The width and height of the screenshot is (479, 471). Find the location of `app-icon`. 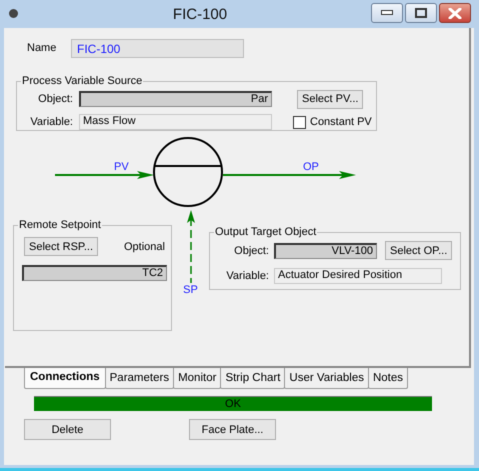

app-icon is located at coordinates (13, 13).